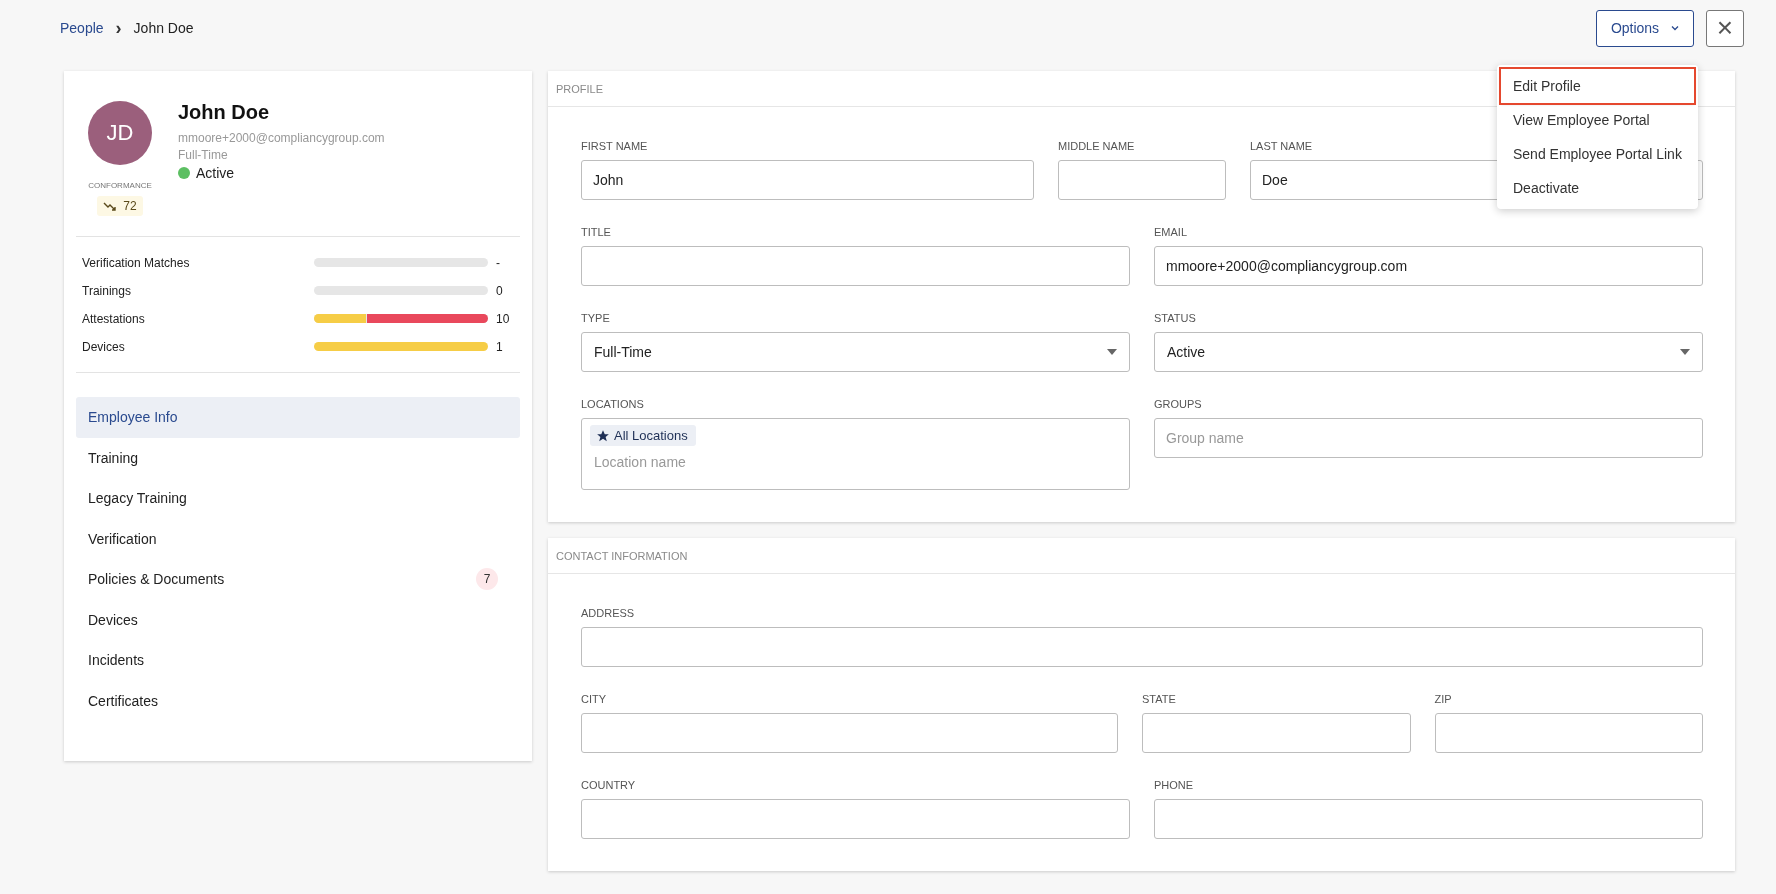 This screenshot has height=894, width=1776. Describe the element at coordinates (499, 290) in the screenshot. I see `stat-value: 0` at that location.